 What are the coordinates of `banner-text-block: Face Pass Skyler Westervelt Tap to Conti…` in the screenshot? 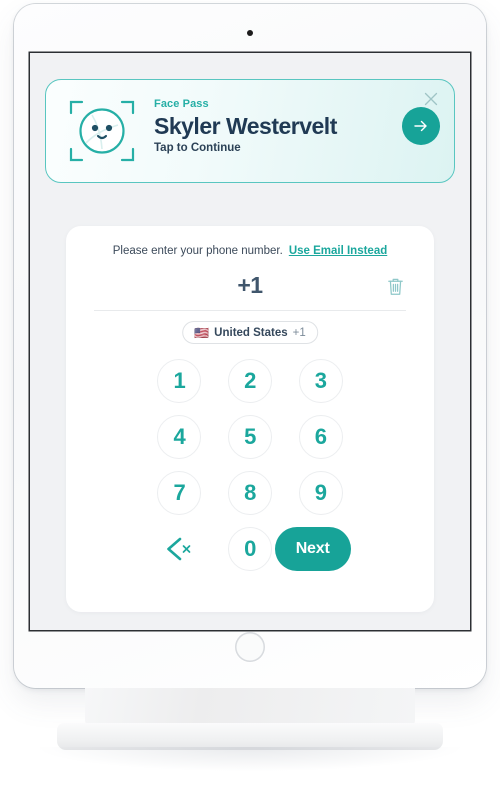 It's located at (245, 126).